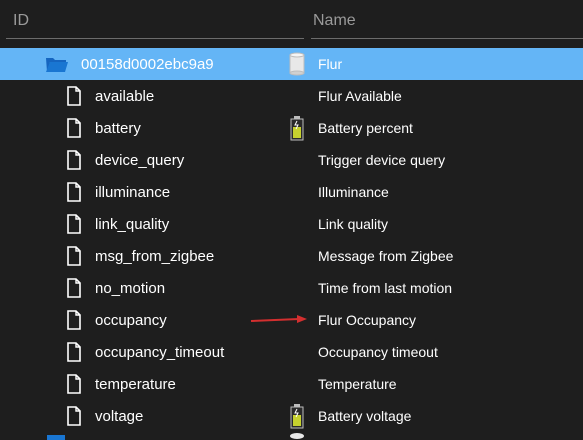 Image resolution: width=583 pixels, height=440 pixels. I want to click on state-id-label: msg_from_zigbee, so click(155, 256).